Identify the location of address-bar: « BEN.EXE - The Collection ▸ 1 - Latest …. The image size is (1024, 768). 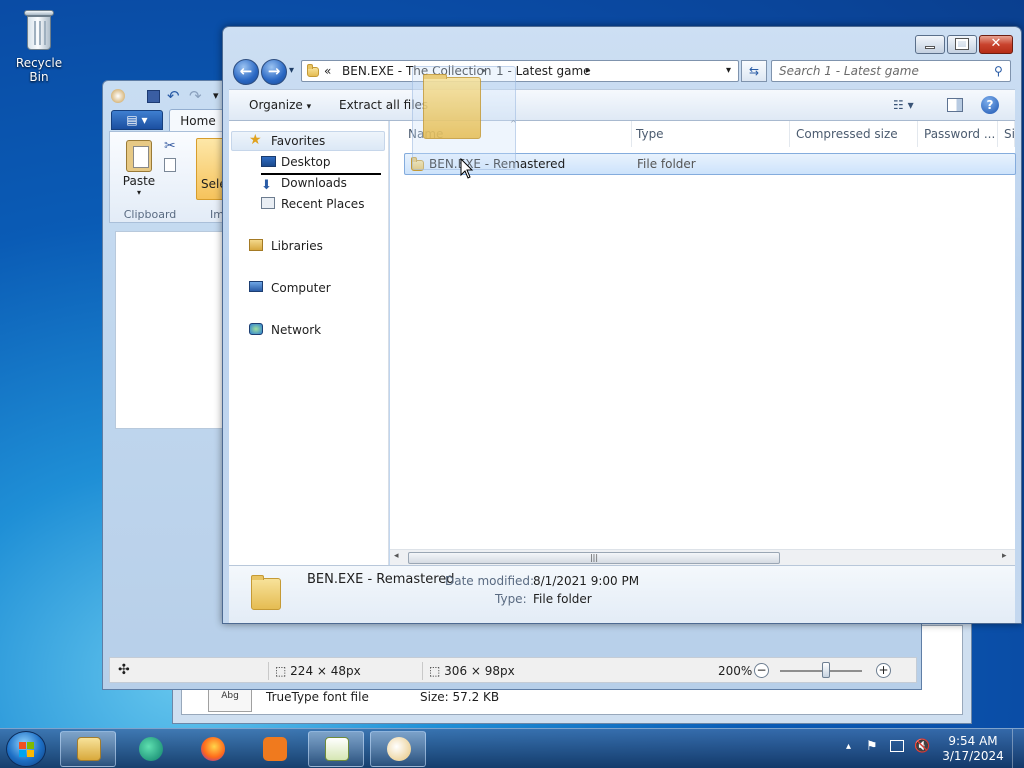
(520, 71).